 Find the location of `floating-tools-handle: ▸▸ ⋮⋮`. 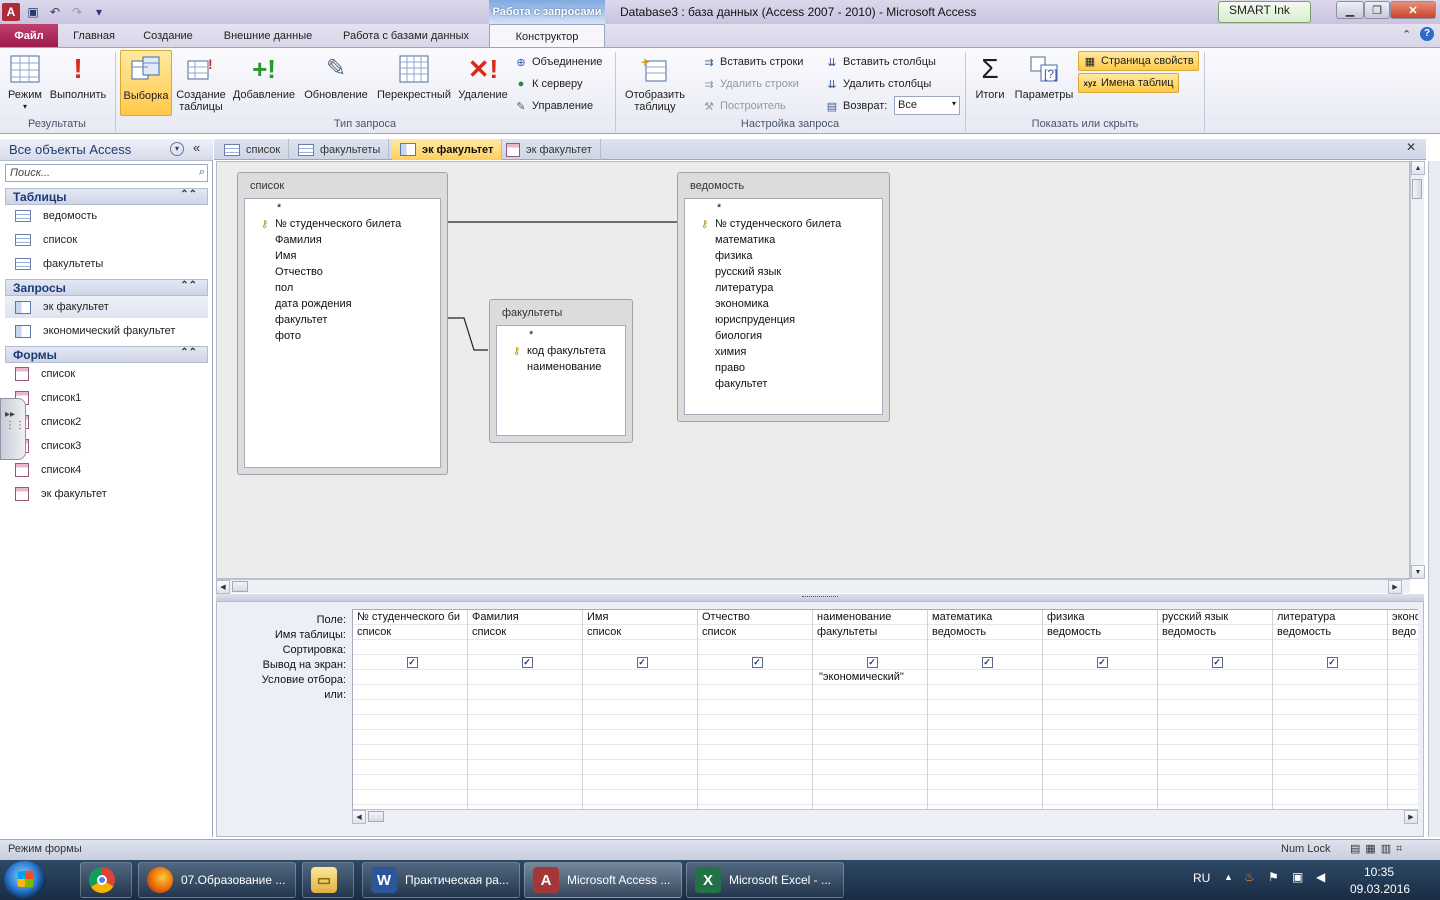

floating-tools-handle: ▸▸ ⋮⋮ is located at coordinates (13, 429).